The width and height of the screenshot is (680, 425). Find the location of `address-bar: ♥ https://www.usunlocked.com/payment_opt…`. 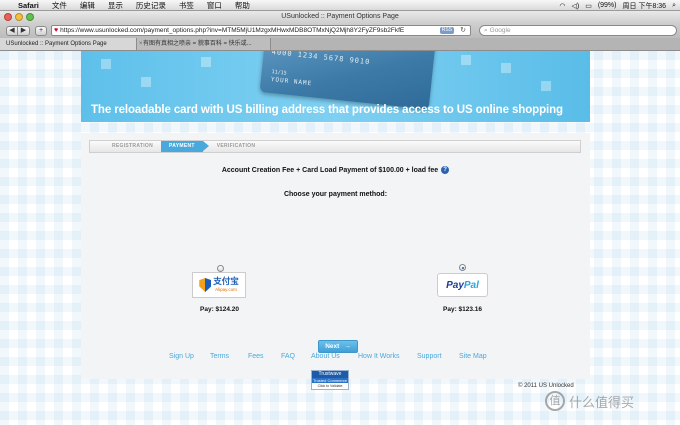

address-bar: ♥ https://www.usunlocked.com/payment_opt… is located at coordinates (261, 30).